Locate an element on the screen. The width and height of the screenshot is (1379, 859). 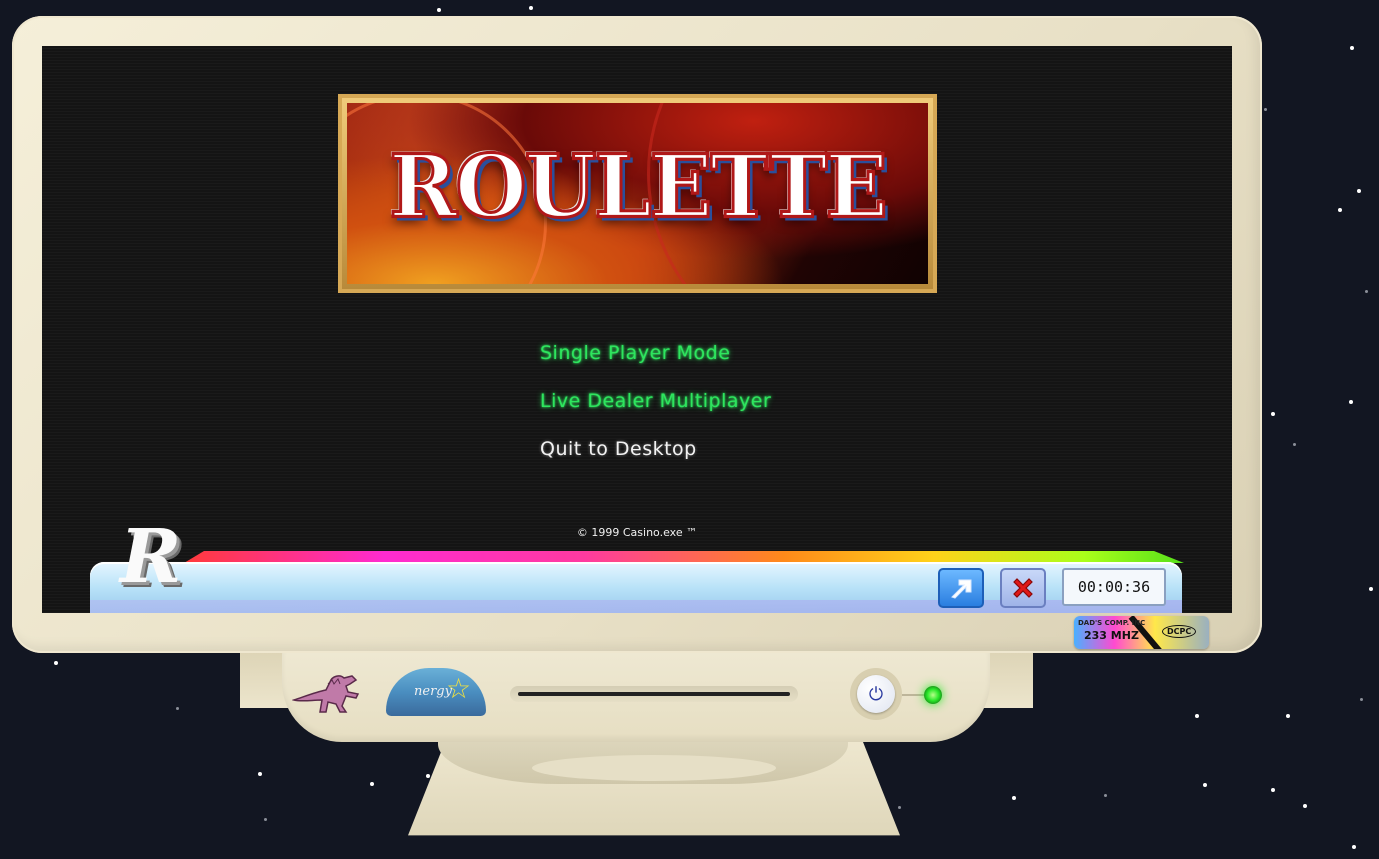
power-button: ⏻ is located at coordinates (876, 694).